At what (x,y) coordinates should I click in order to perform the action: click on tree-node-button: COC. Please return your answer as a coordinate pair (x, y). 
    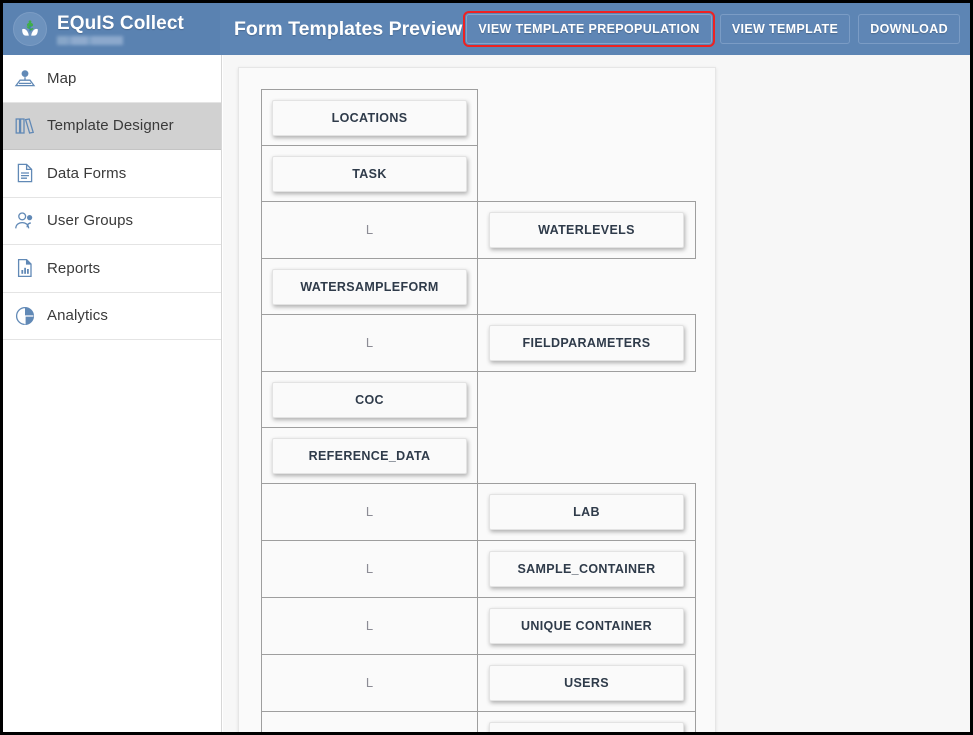
    Looking at the image, I should click on (369, 399).